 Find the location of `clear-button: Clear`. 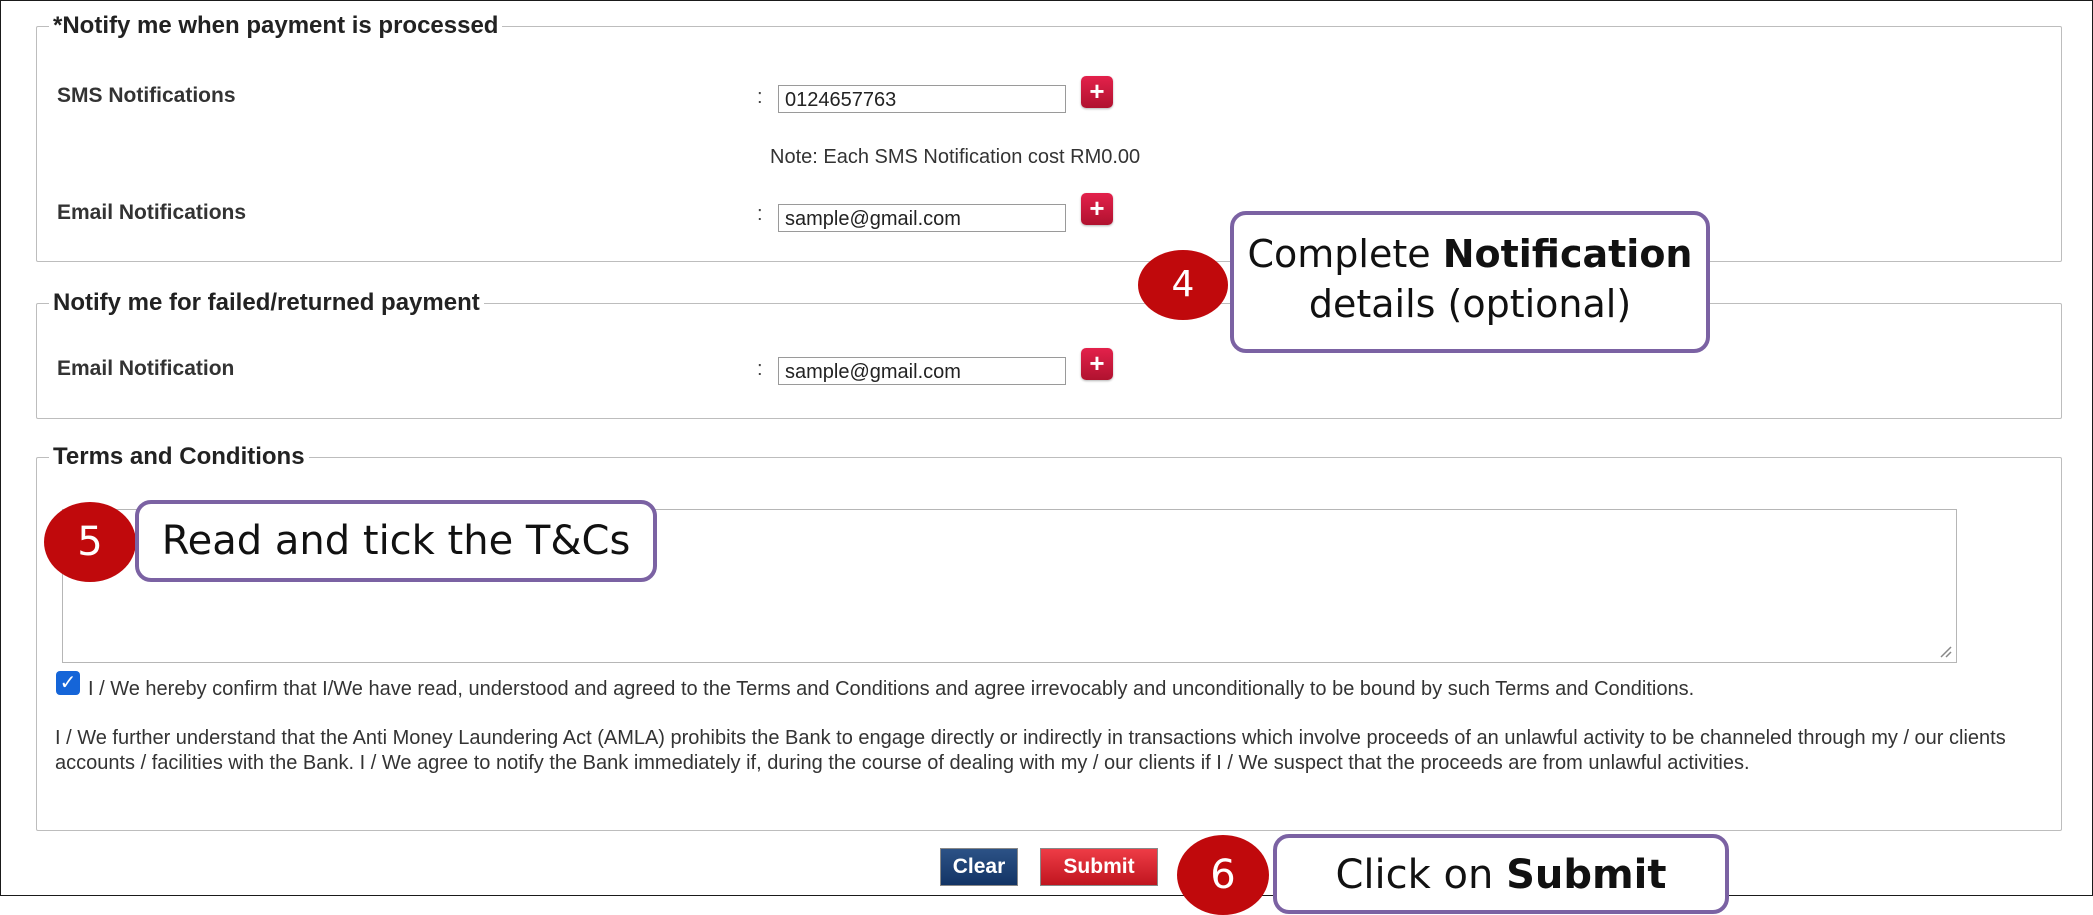

clear-button: Clear is located at coordinates (979, 867).